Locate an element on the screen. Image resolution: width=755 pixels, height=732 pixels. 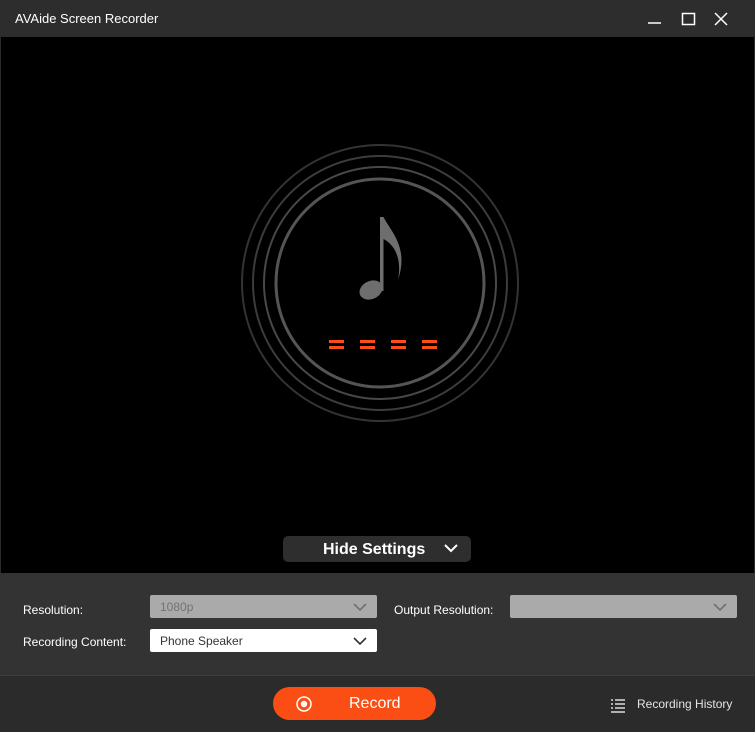
hide-settings-label: Hide Settings is located at coordinates (374, 549).